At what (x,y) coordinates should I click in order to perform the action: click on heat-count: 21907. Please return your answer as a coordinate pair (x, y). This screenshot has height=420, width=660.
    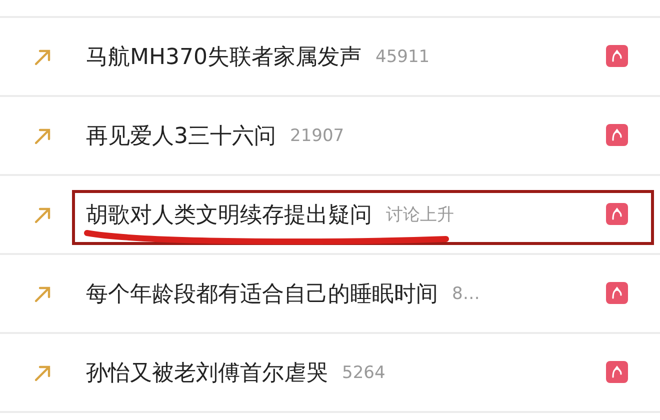
    Looking at the image, I should click on (317, 136).